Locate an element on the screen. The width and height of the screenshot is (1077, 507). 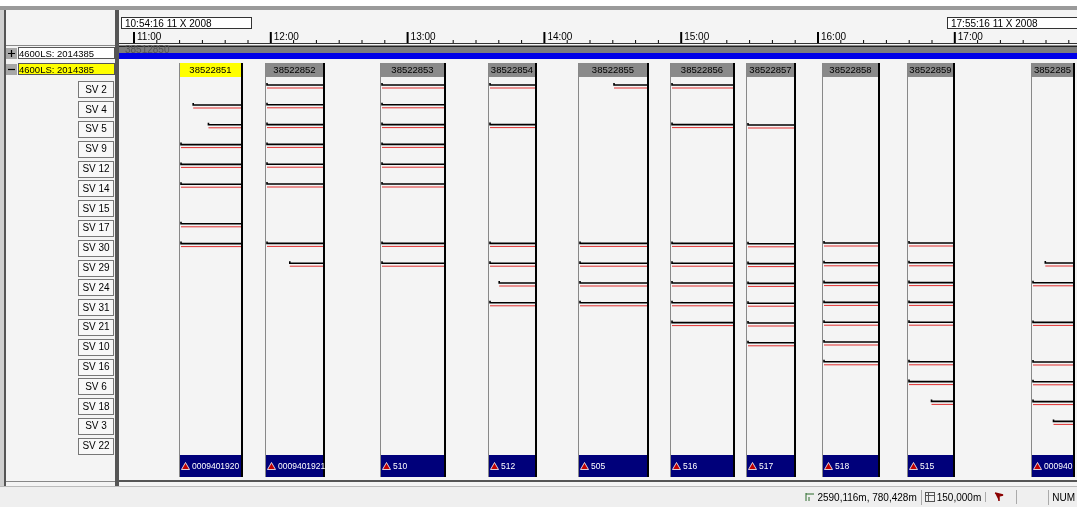
satellite-button: SV 29 is located at coordinates (96, 268).